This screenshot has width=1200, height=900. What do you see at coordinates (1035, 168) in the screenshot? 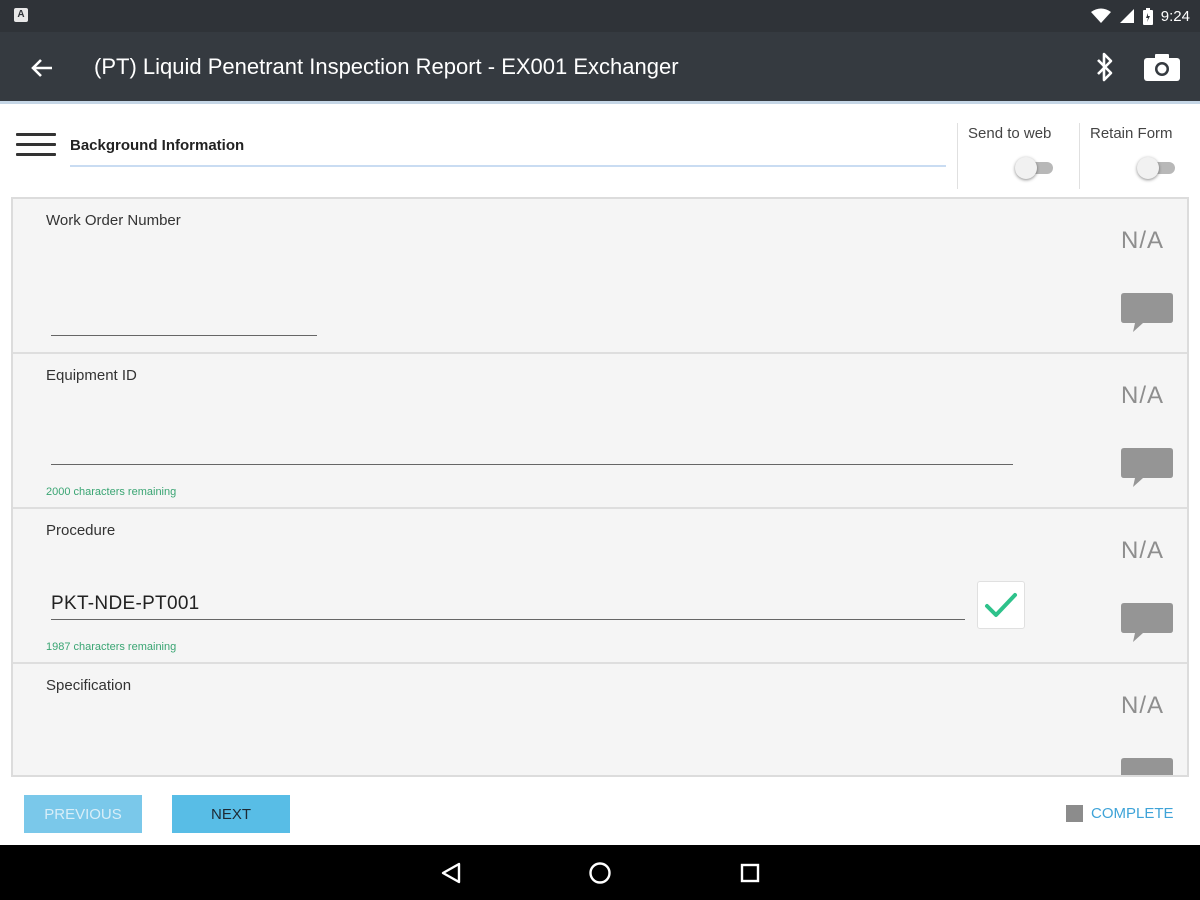
I see `send-to-web-toggle` at bounding box center [1035, 168].